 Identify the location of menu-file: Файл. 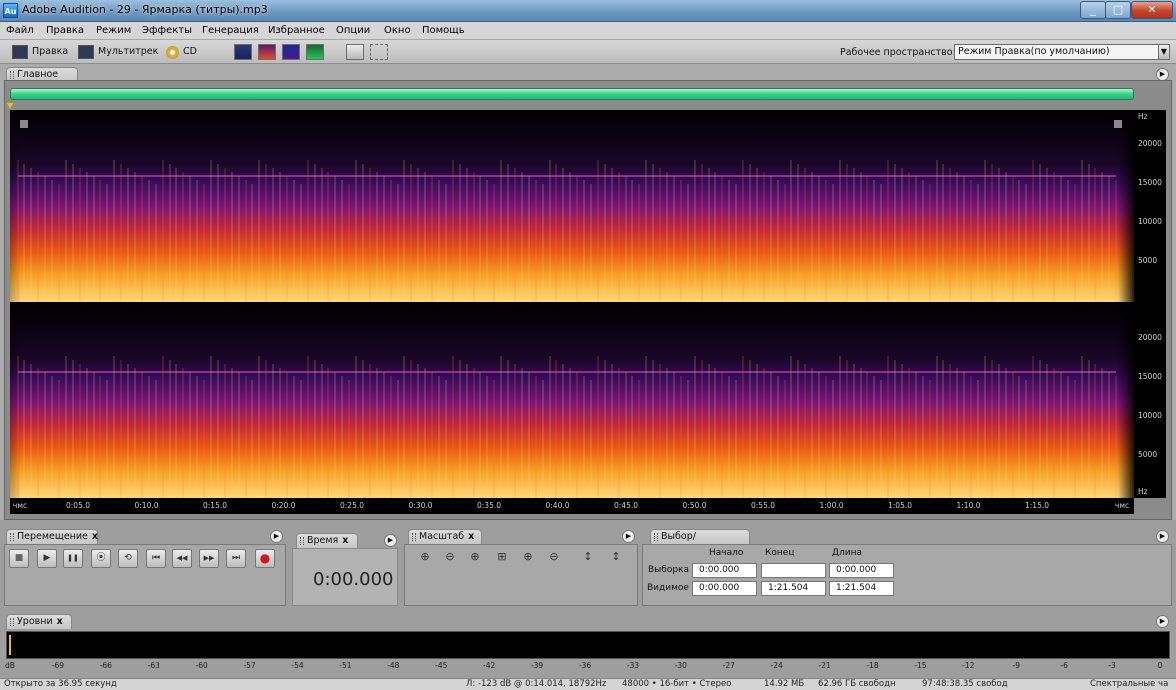
(20, 30).